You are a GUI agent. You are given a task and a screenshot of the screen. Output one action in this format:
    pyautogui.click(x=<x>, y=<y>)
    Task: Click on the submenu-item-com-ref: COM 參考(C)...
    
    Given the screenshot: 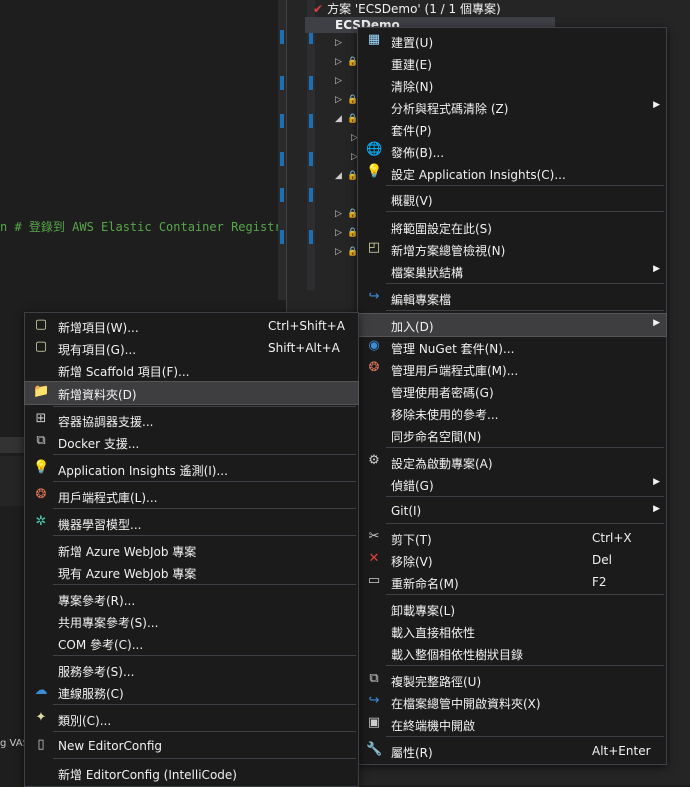 What is the action you would take?
    pyautogui.click(x=191, y=643)
    